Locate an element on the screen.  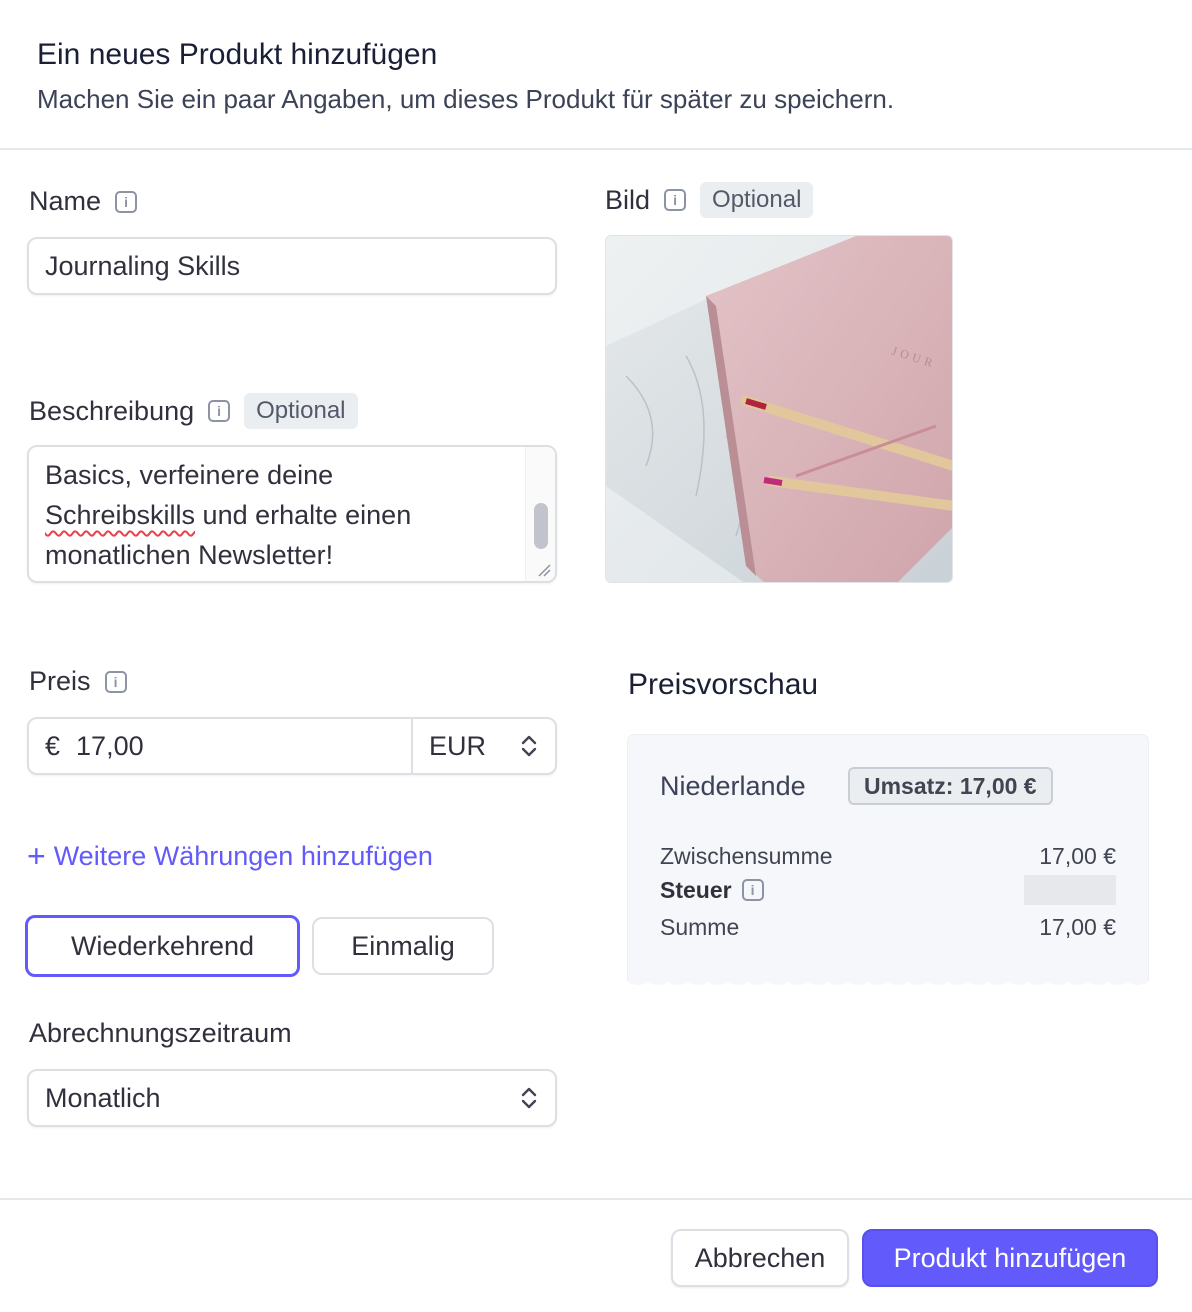
description-label: Beschreibung is located at coordinates (112, 410).